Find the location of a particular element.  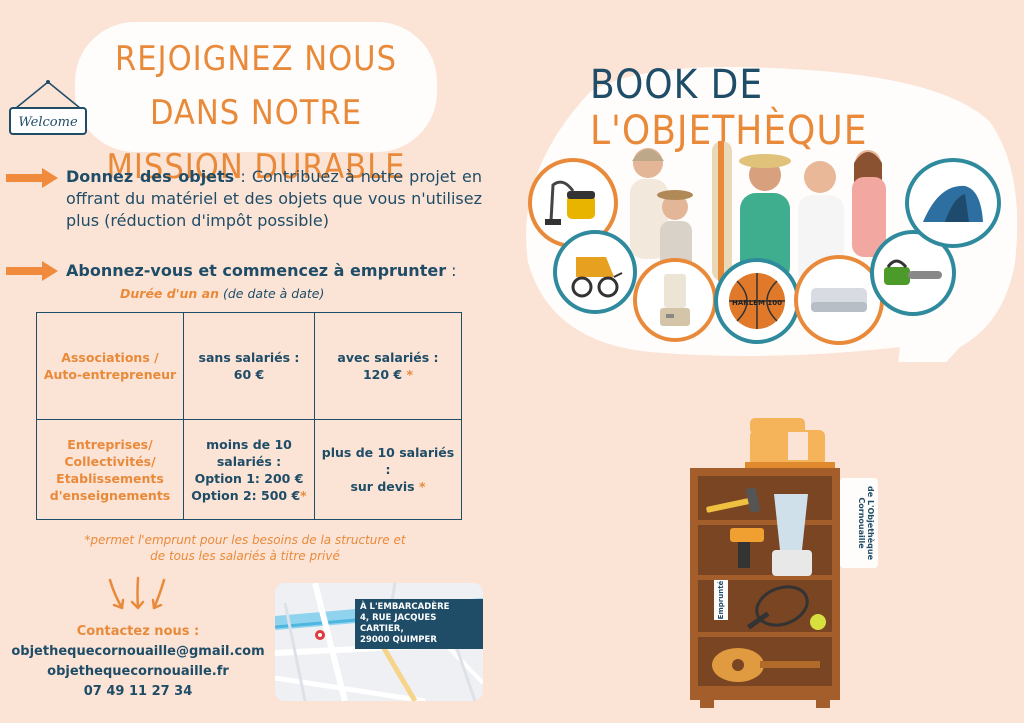

contact-email: objethequecornouaille@gmail.com is located at coordinates (138, 652).